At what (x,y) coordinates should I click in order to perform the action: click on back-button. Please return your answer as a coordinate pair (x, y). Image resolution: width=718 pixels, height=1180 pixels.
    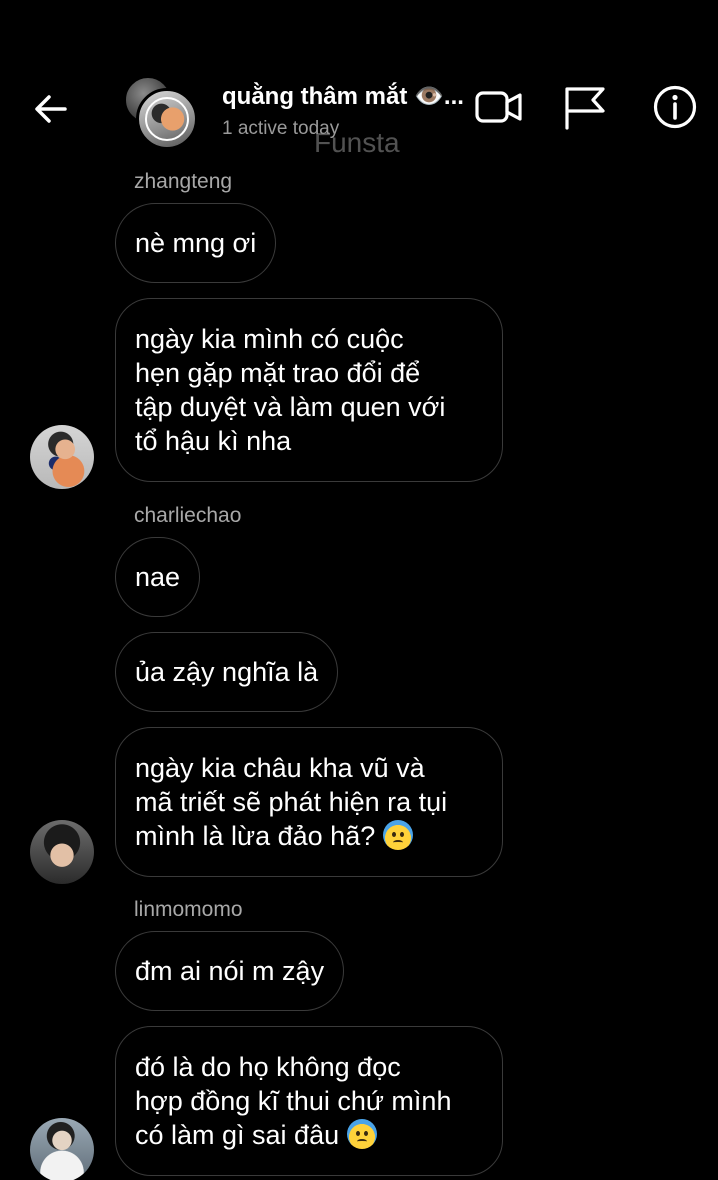
    Looking at the image, I should click on (51, 109).